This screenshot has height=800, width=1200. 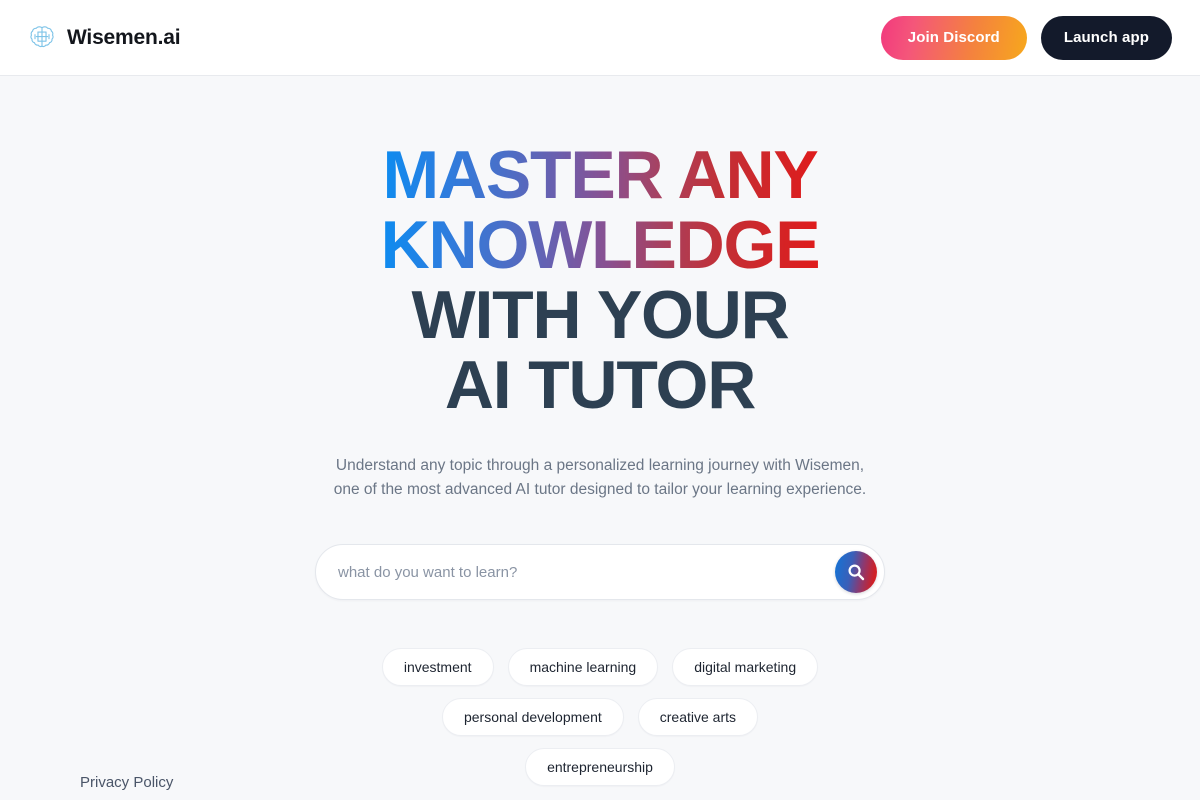 I want to click on brain-icon, so click(x=42, y=36).